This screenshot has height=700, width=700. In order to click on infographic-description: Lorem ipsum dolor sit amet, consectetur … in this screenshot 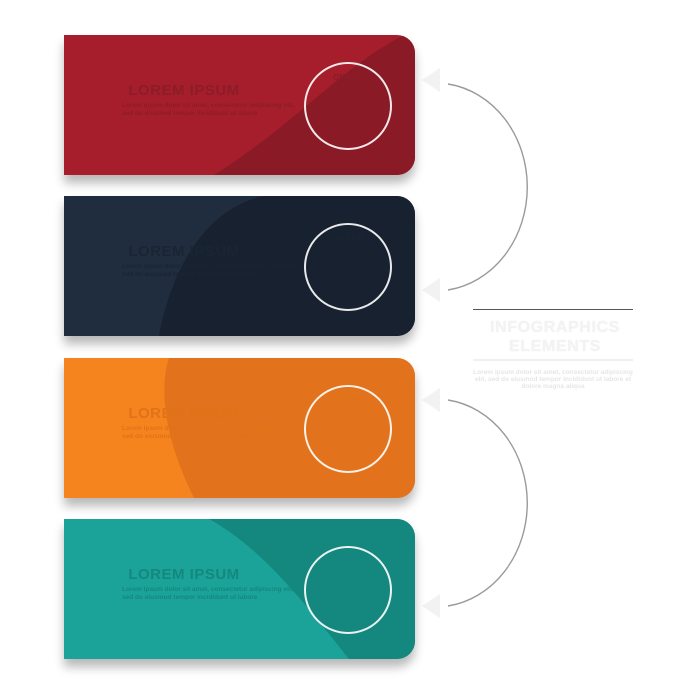, I will do `click(553, 379)`.